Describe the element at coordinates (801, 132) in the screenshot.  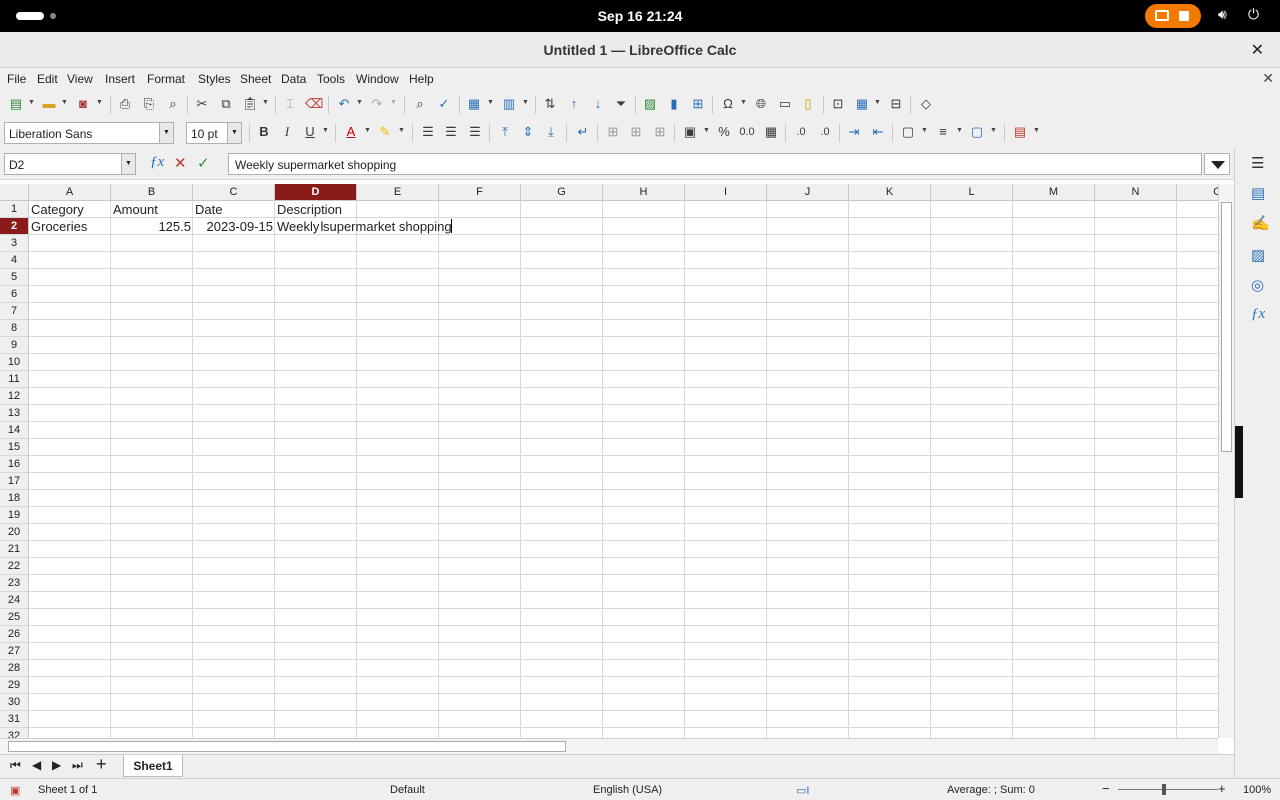
I see `add-decimal-icon: .0` at that location.